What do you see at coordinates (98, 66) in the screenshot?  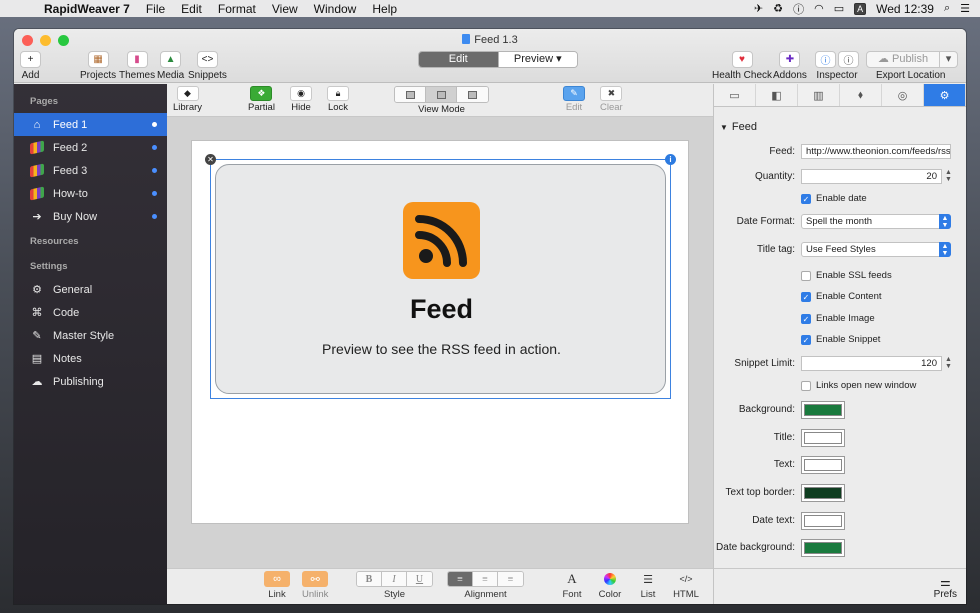 I see `projects-button: ▦ Projects` at bounding box center [98, 66].